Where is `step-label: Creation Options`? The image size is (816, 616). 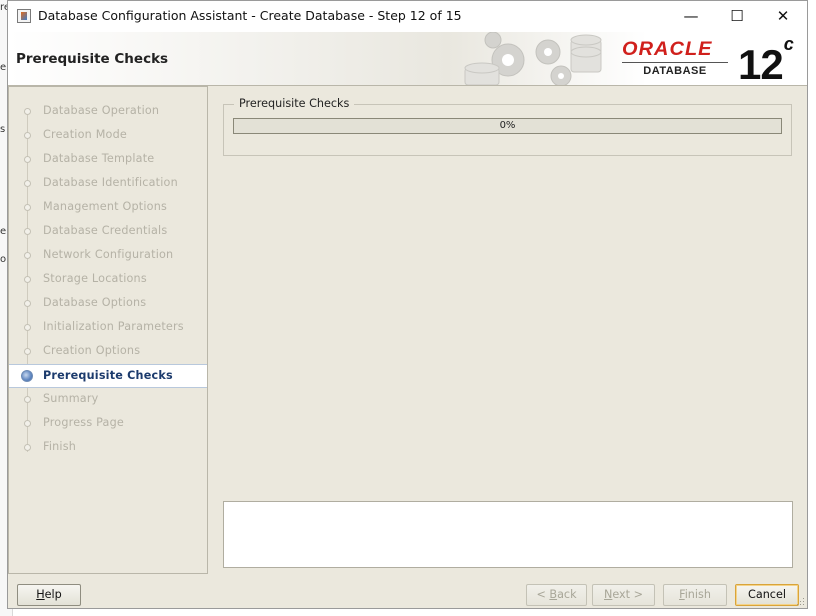
step-label: Creation Options is located at coordinates (92, 350).